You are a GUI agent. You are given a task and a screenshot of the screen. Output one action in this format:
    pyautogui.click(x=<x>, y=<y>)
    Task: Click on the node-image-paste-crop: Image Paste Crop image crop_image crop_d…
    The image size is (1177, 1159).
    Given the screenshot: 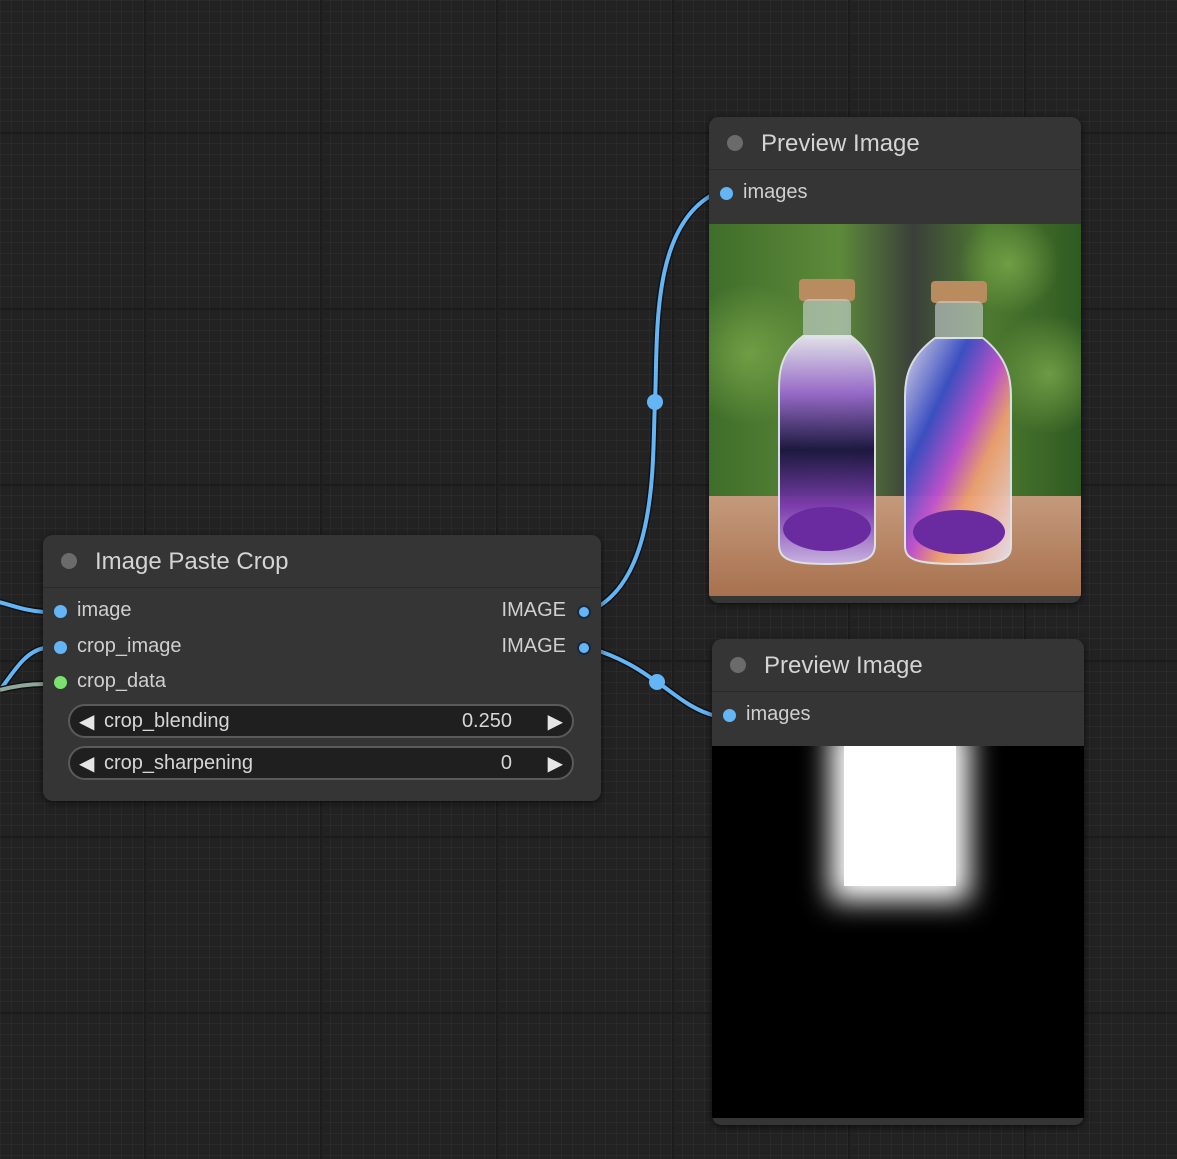 What is the action you would take?
    pyautogui.click(x=322, y=668)
    